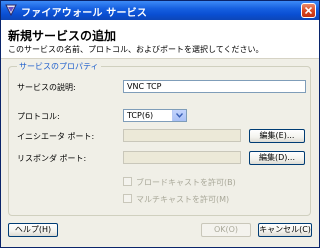 Image resolution: width=320 pixels, height=248 pixels. What do you see at coordinates (62, 36) in the screenshot?
I see `page-title: 新規サービスの追加` at bounding box center [62, 36].